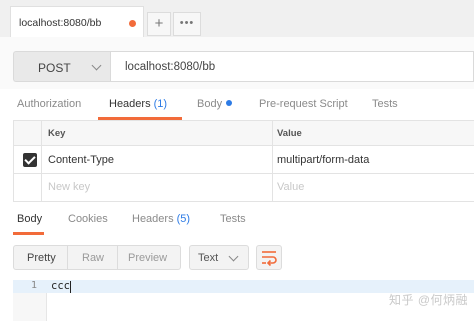  What do you see at coordinates (70, 287) in the screenshot?
I see `text-cursor` at bounding box center [70, 287].